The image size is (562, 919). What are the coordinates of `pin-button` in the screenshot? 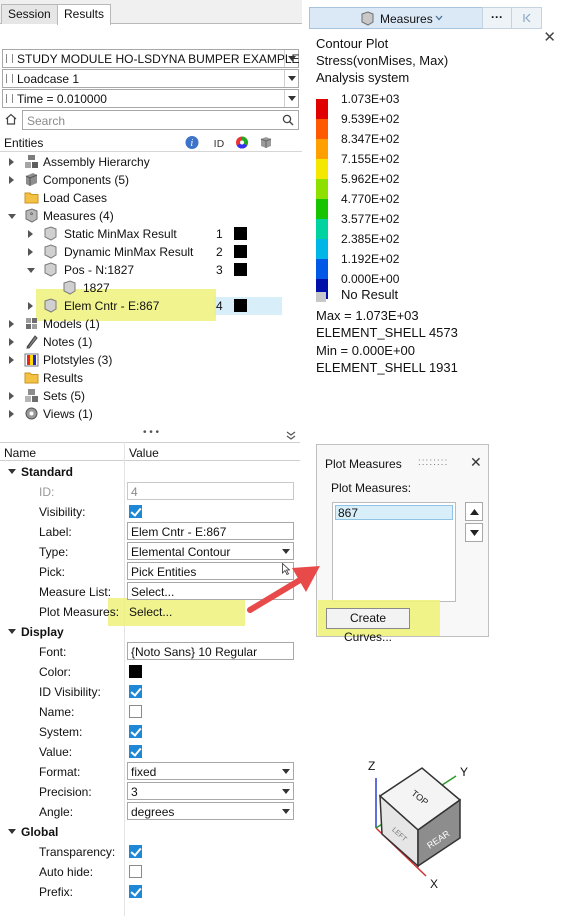 It's located at (526, 18).